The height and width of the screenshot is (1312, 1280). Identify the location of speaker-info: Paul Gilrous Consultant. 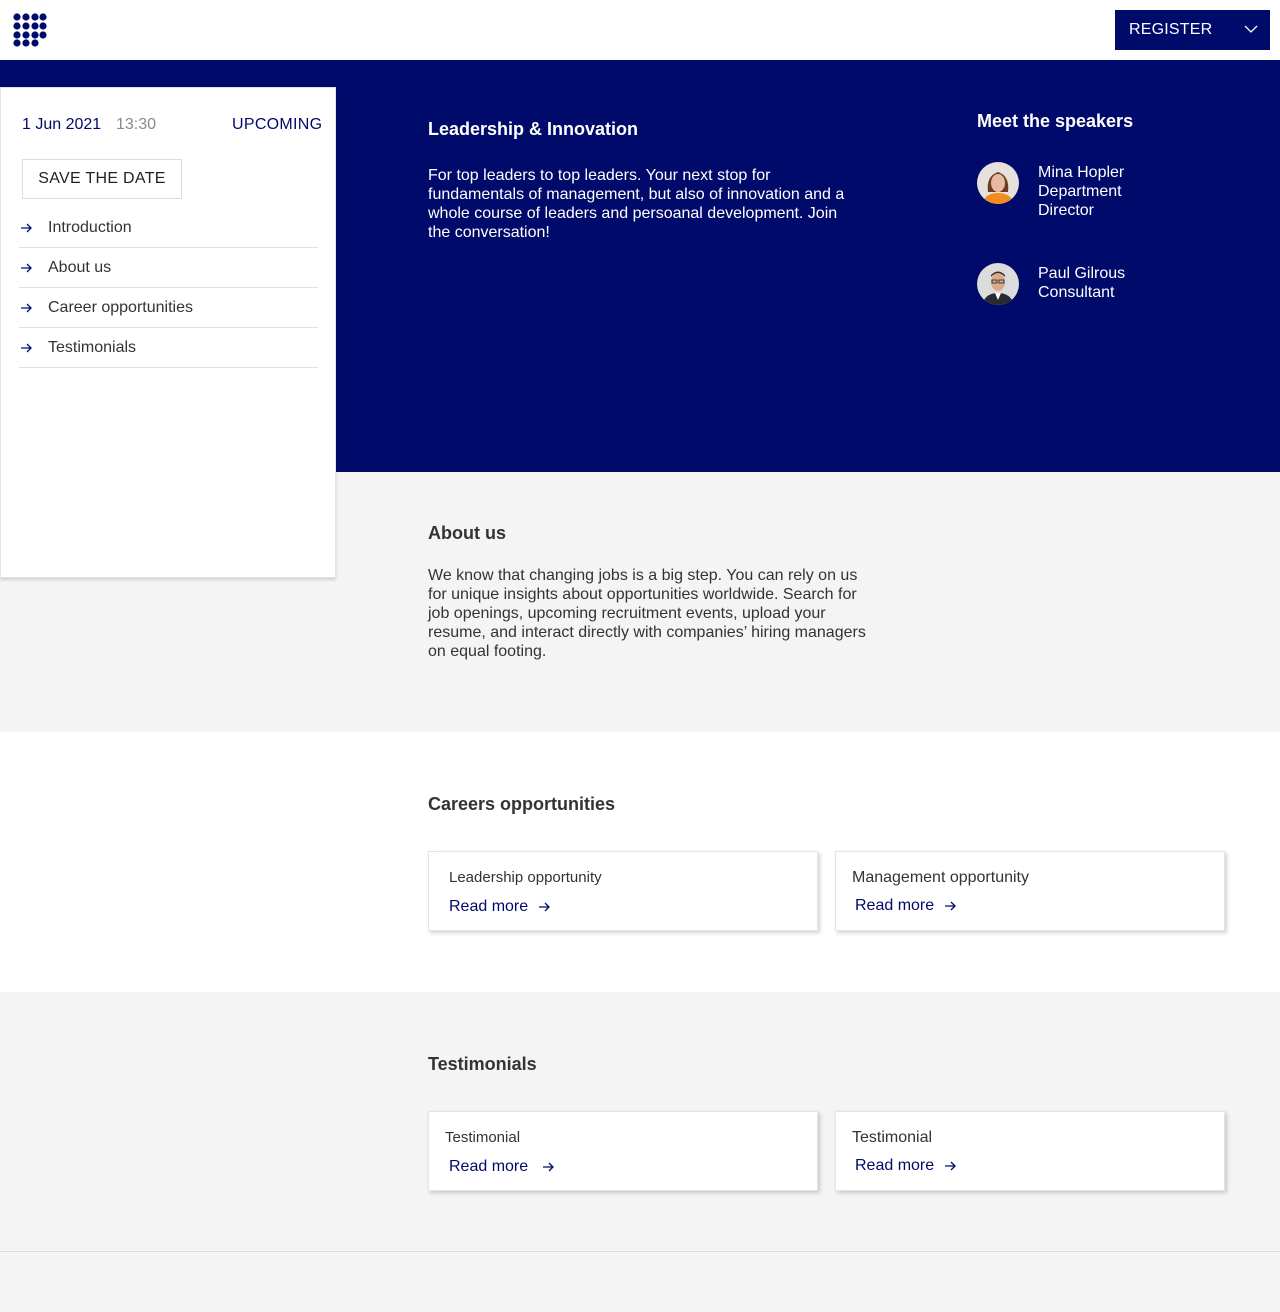
(1088, 284).